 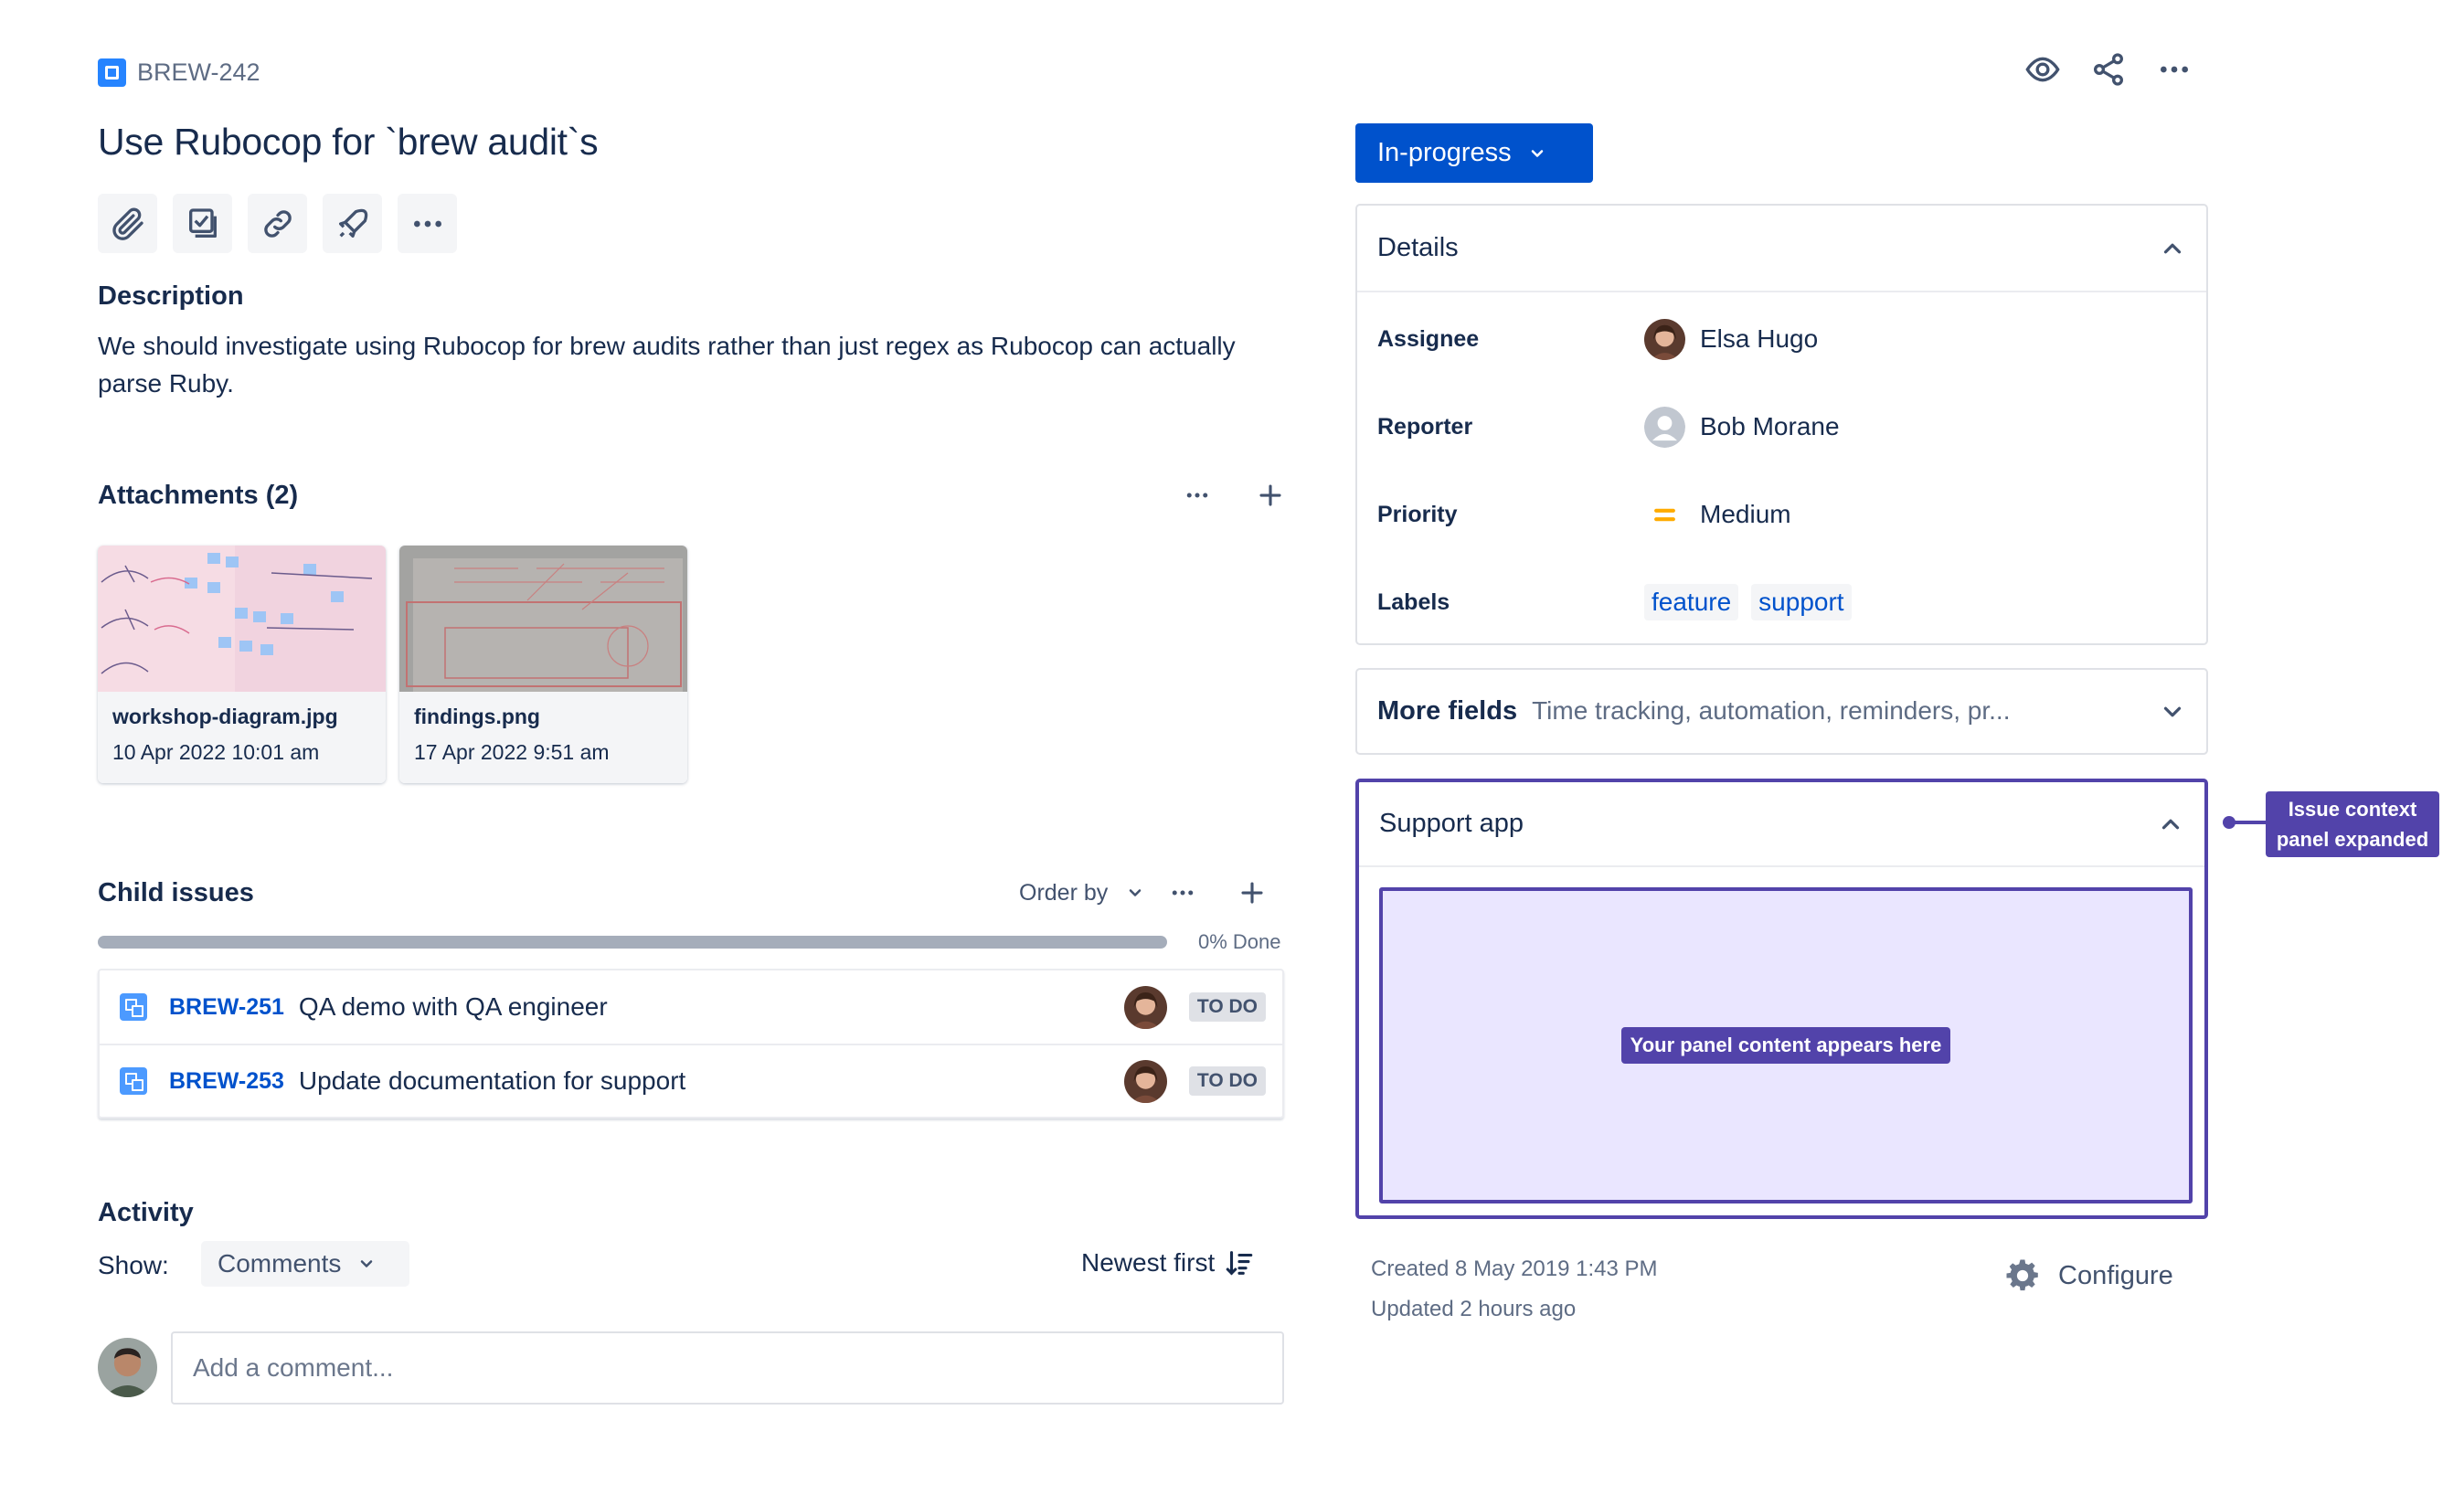 What do you see at coordinates (1444, 153) in the screenshot?
I see `status-label: In-progress` at bounding box center [1444, 153].